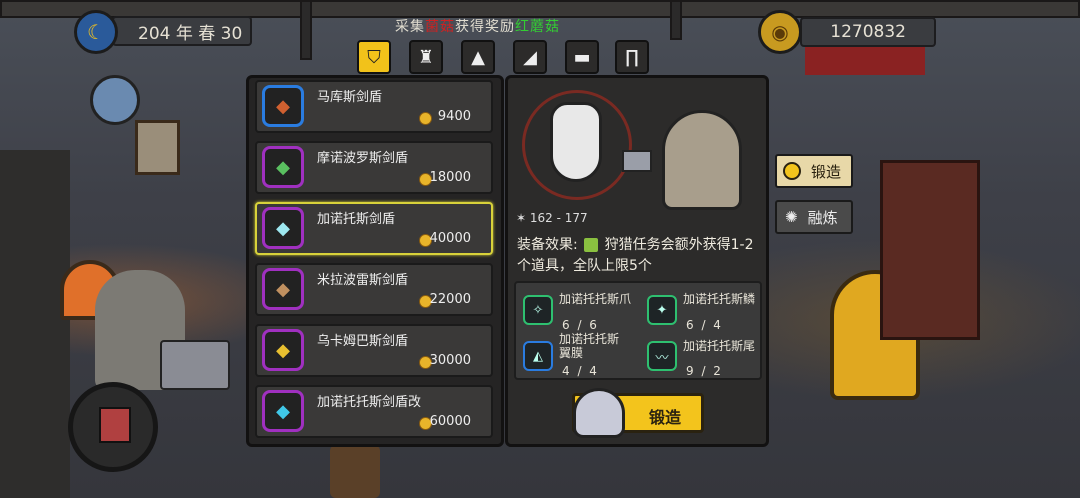 The height and width of the screenshot is (498, 1080). I want to click on attack-icon: ✶, so click(523, 218).